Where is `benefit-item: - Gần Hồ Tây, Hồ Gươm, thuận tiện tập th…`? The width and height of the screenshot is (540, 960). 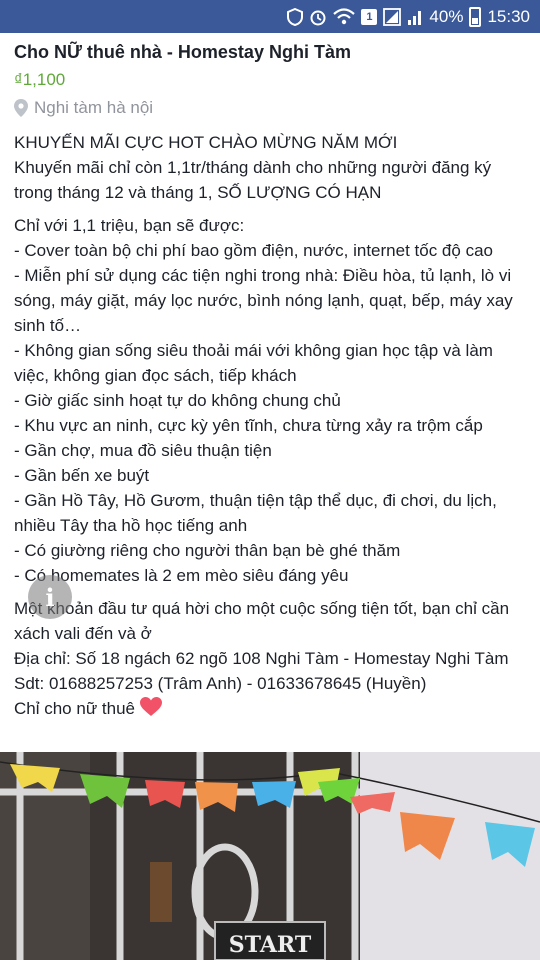
benefit-item: - Gần Hồ Tây, Hồ Gươm, thuận tiện tập th… is located at coordinates (255, 513).